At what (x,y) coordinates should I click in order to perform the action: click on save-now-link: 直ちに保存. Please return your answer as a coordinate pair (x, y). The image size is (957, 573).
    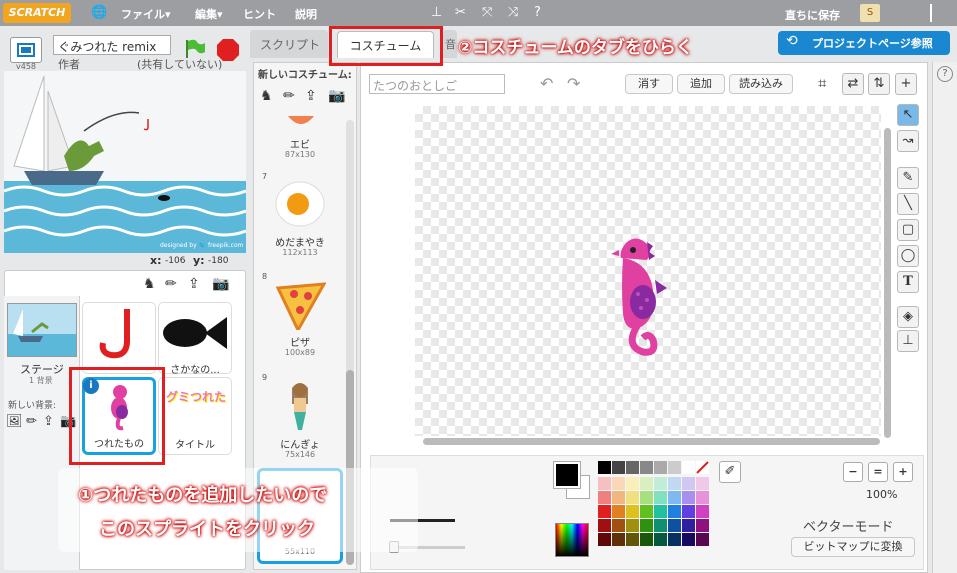
    Looking at the image, I should click on (812, 15).